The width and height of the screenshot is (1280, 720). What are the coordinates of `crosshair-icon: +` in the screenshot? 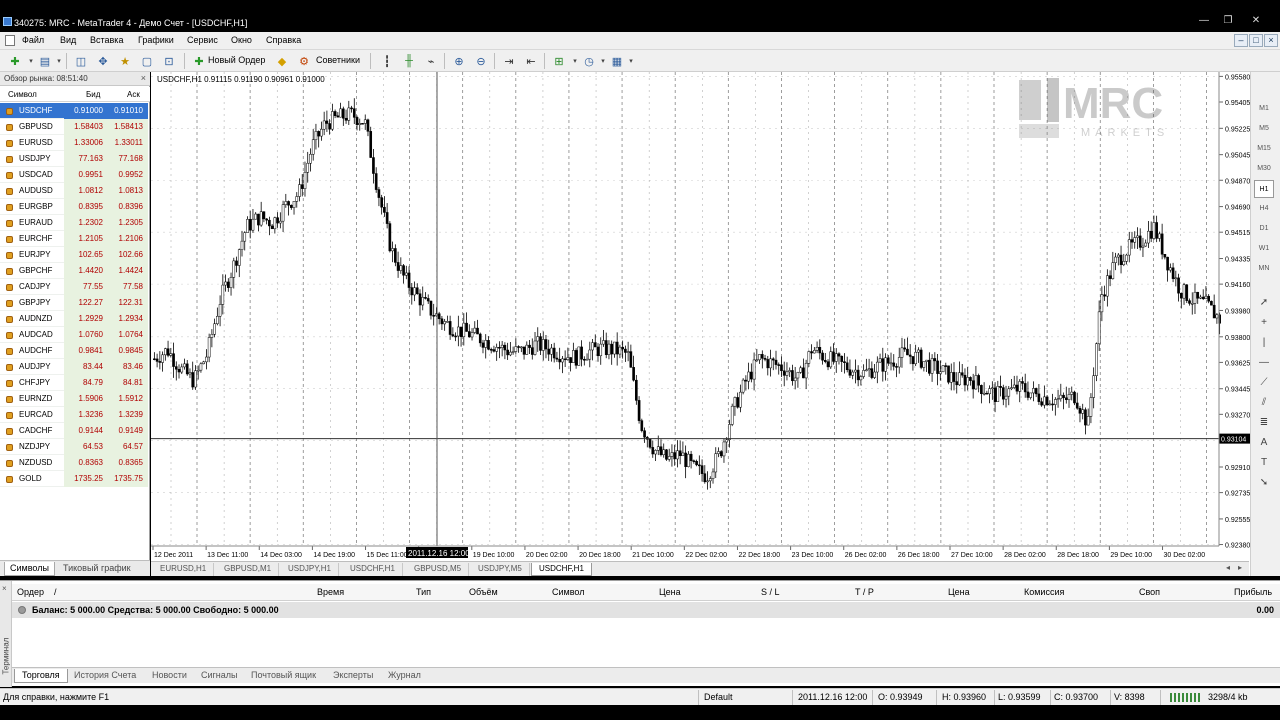 It's located at (1264, 323).